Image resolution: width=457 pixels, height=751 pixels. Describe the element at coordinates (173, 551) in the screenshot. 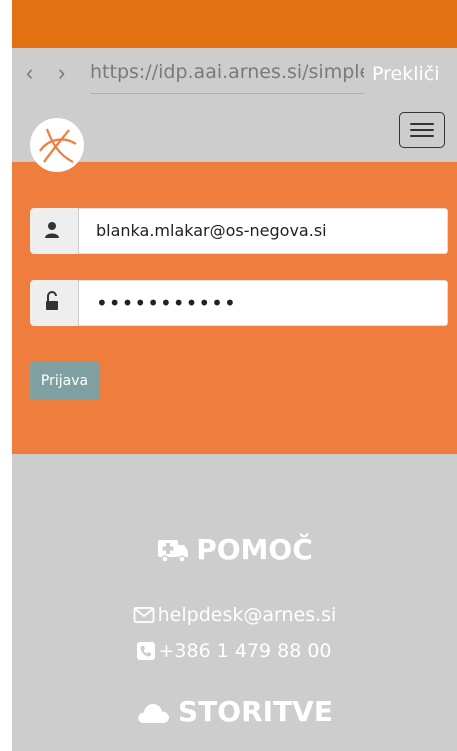

I see `ambulance-icon` at that location.